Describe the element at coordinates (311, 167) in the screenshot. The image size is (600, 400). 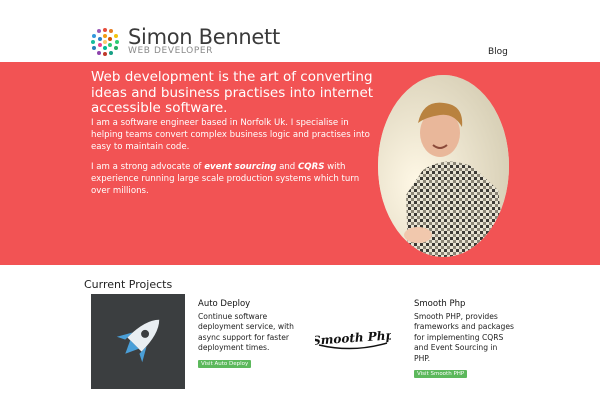
I see `cqrs-emphasis: CQRS` at that location.